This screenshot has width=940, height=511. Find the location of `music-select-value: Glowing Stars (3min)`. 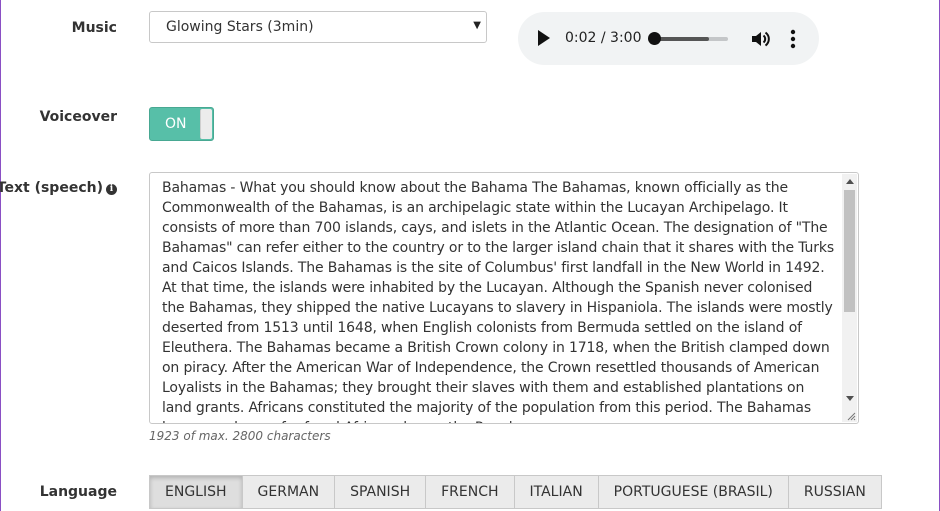

music-select-value: Glowing Stars (3min) is located at coordinates (240, 27).